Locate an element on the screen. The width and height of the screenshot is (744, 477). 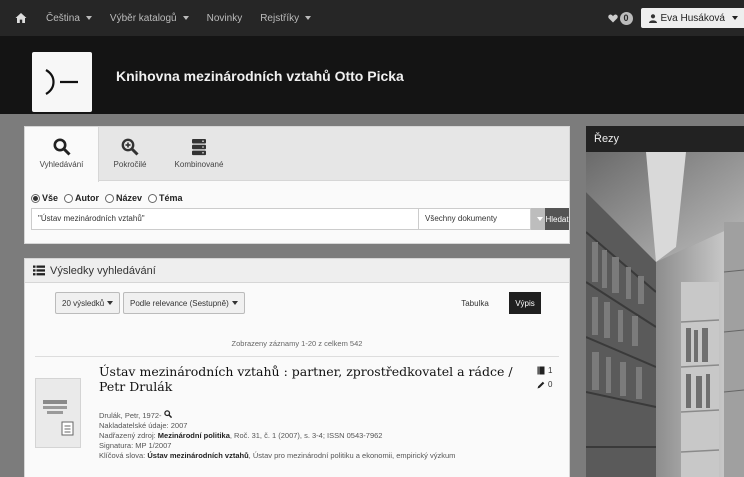
library-shelves-photo is located at coordinates (665, 314).